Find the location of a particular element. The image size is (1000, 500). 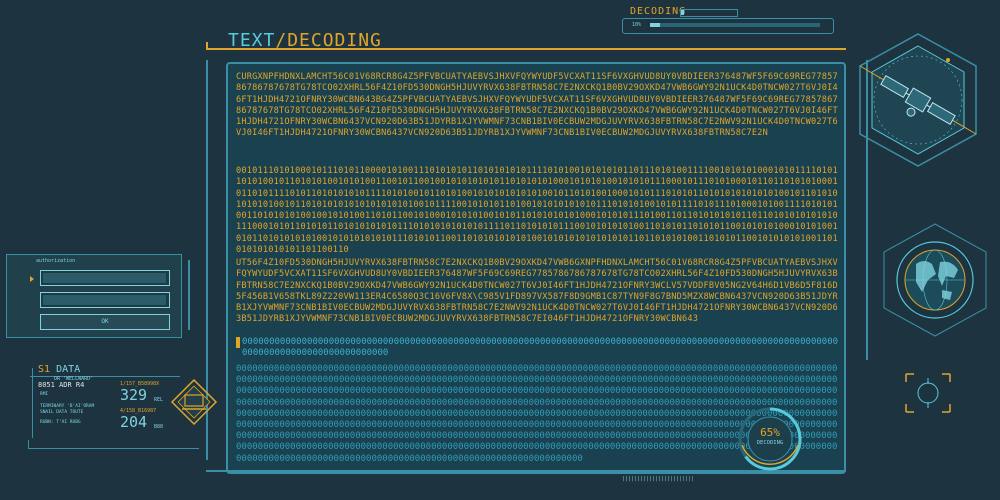

crosshair-icon is located at coordinates (928, 393).